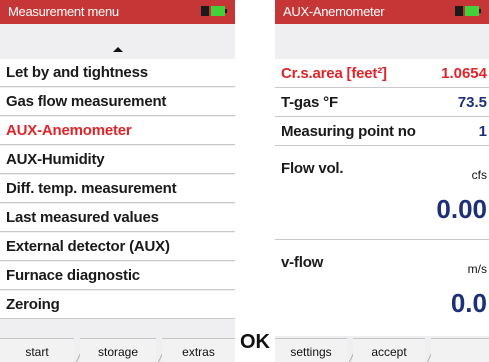 This screenshot has width=489, height=362. Describe the element at coordinates (117, 160) in the screenshot. I see `menu-item-aux-humidity: AUX-Humidity` at that location.